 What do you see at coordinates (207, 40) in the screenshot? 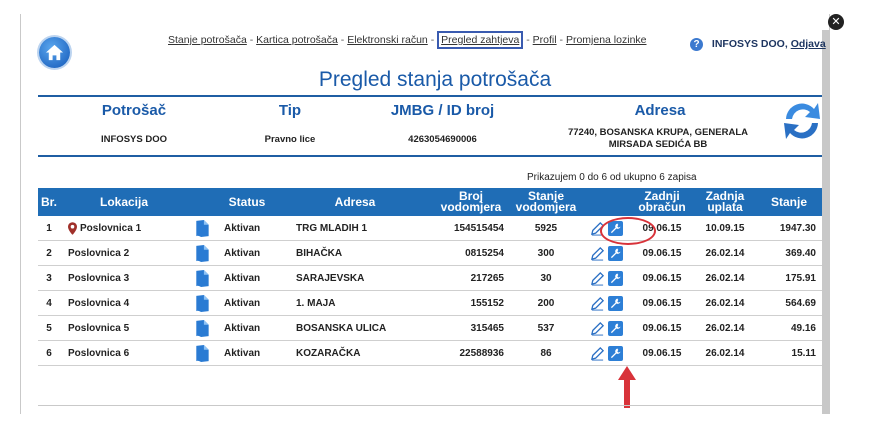
I see `nav-stanje-potrosaca: Stanje potrošača` at bounding box center [207, 40].